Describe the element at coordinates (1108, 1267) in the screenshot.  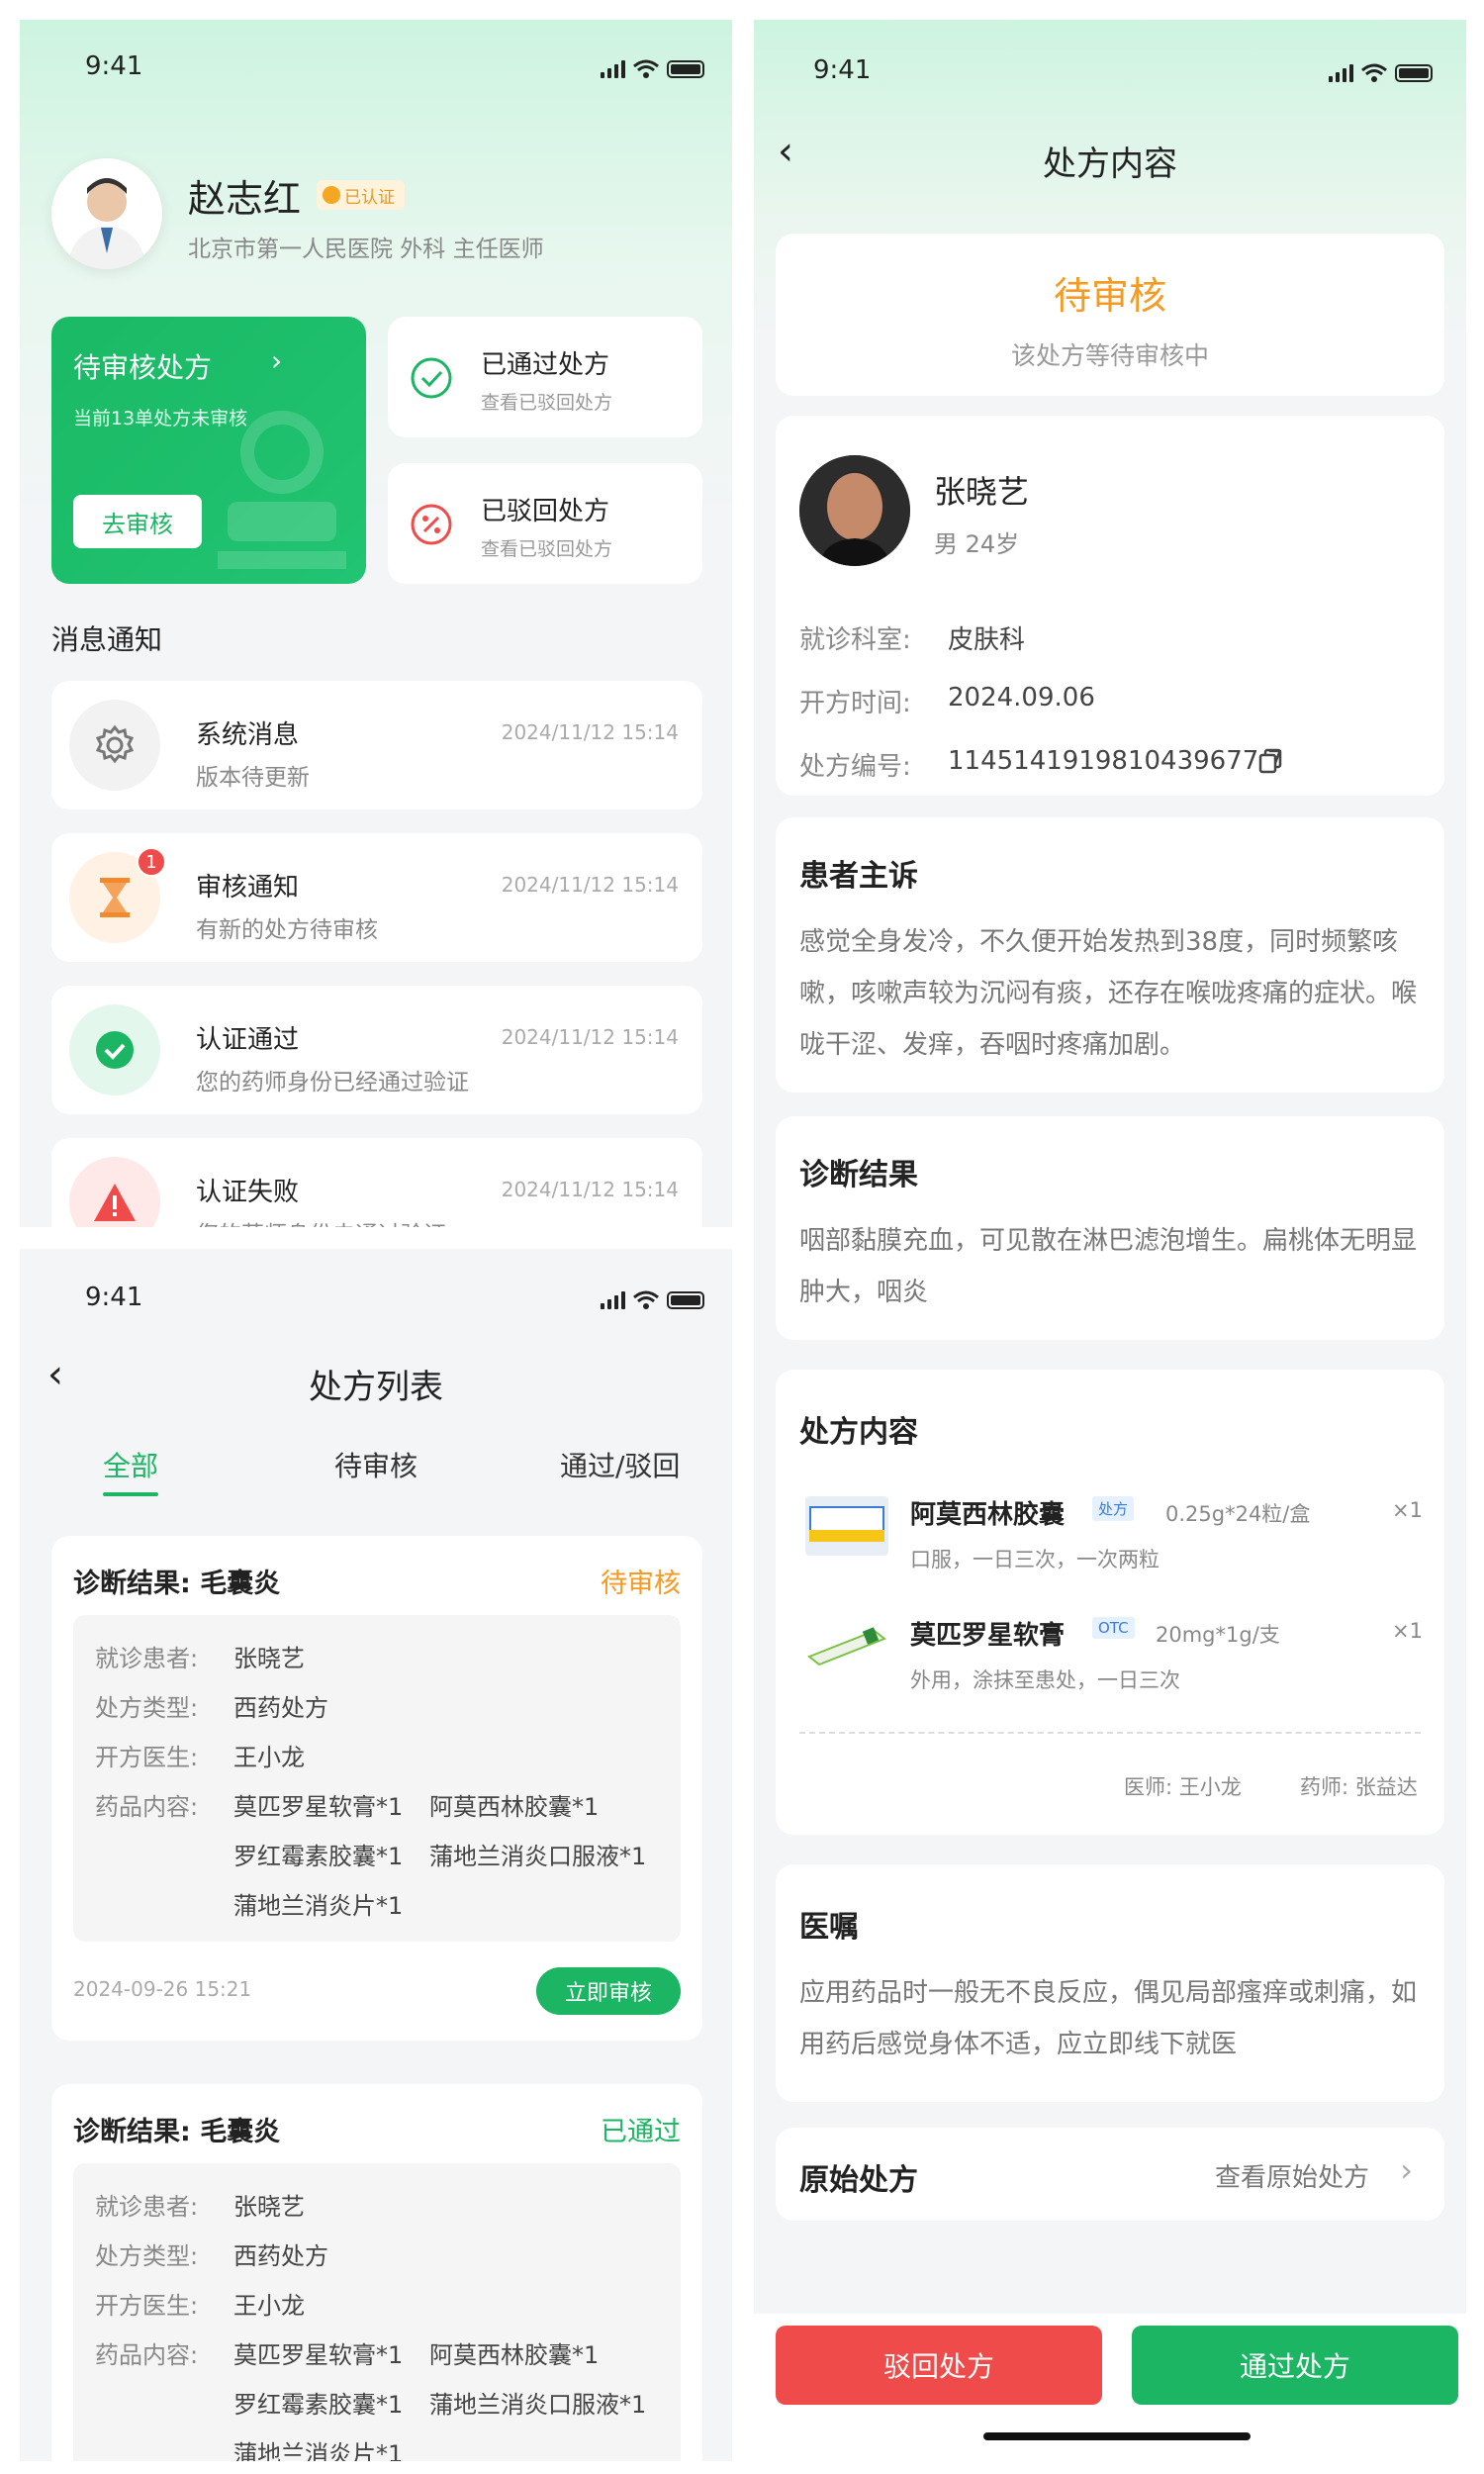
I see `diagnosis-text: 咽部黏膜充血，可见散在淋巴滤泡增生。扁桃体无明显肿大，咽炎` at that location.